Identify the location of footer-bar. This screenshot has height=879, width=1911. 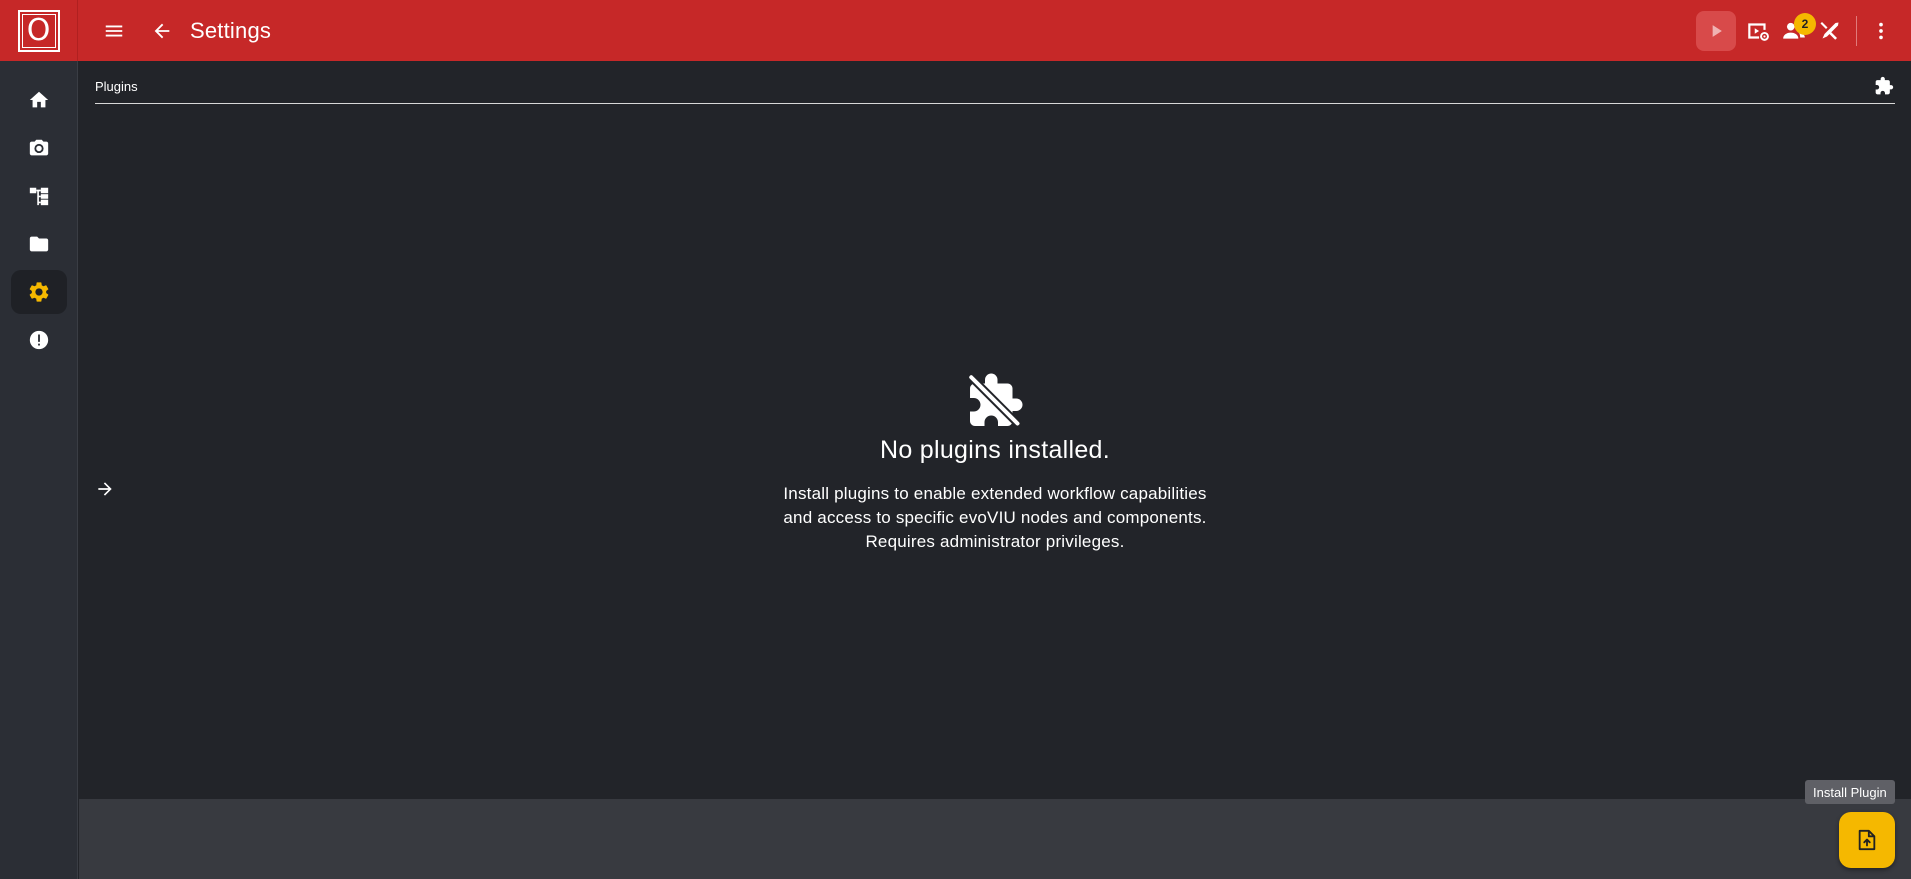
(995, 839).